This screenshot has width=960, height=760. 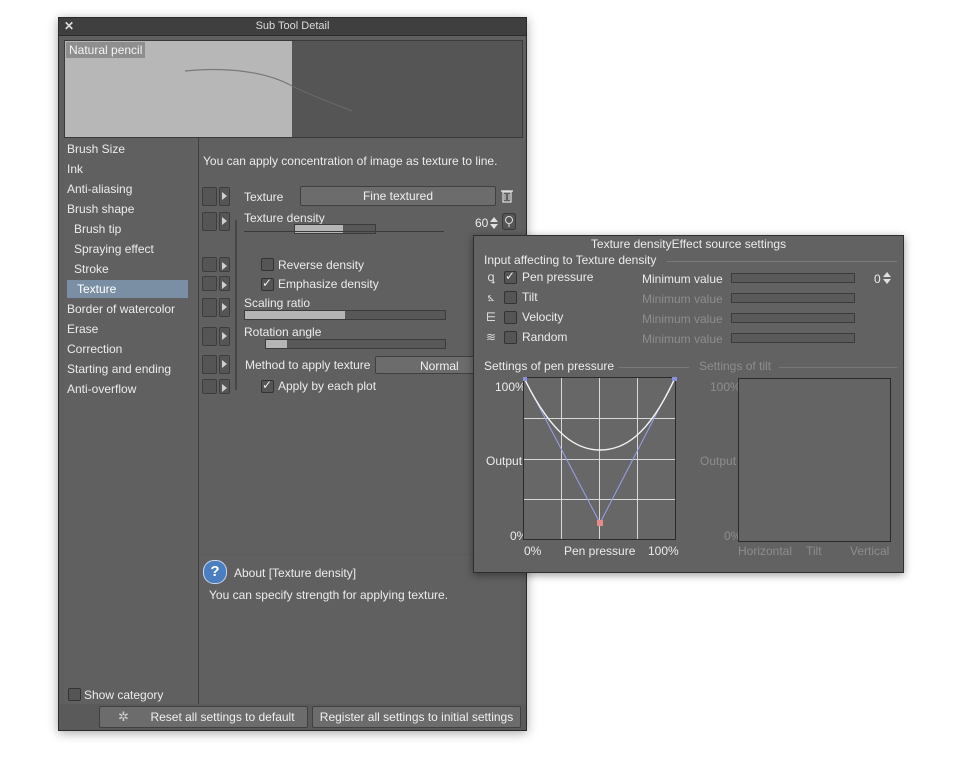 I want to click on tilt-y-top: 100%, so click(x=725, y=387).